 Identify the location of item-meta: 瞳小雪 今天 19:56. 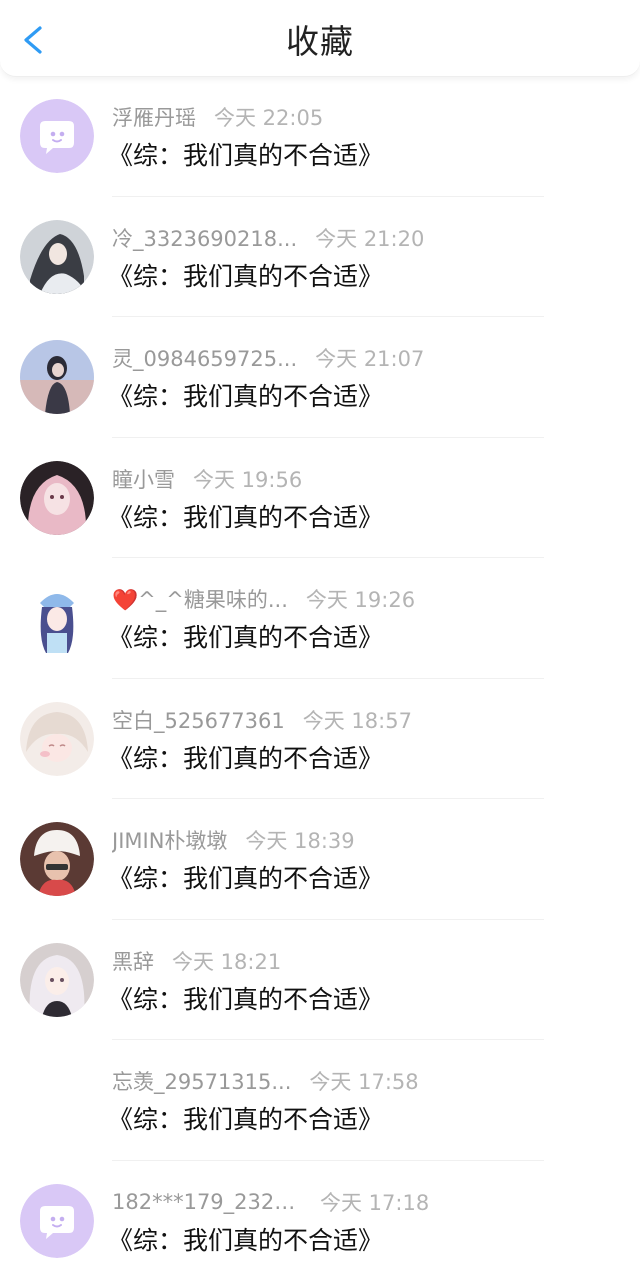
(207, 479).